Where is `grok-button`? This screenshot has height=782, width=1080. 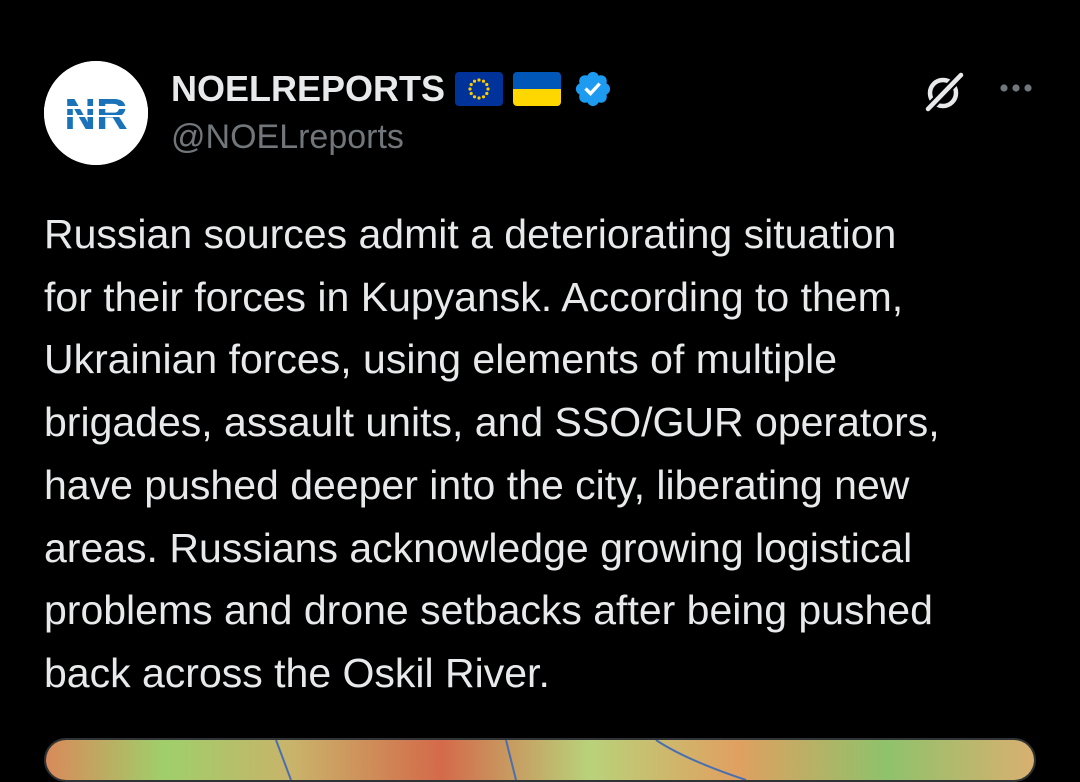
grok-button is located at coordinates (944, 92).